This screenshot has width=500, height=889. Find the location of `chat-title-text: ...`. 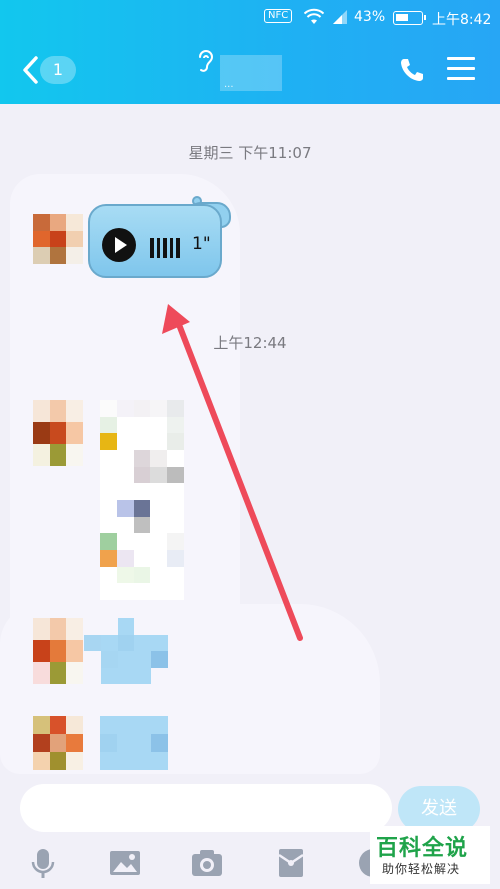

chat-title-text: ... is located at coordinates (229, 84).